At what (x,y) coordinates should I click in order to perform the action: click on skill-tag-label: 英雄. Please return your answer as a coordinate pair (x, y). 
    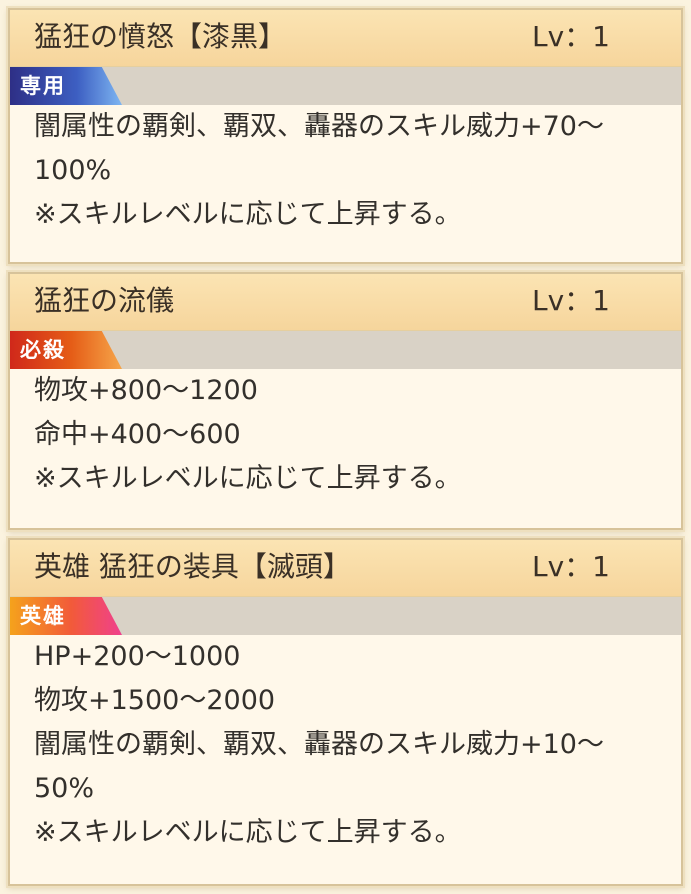
    Looking at the image, I should click on (43, 616).